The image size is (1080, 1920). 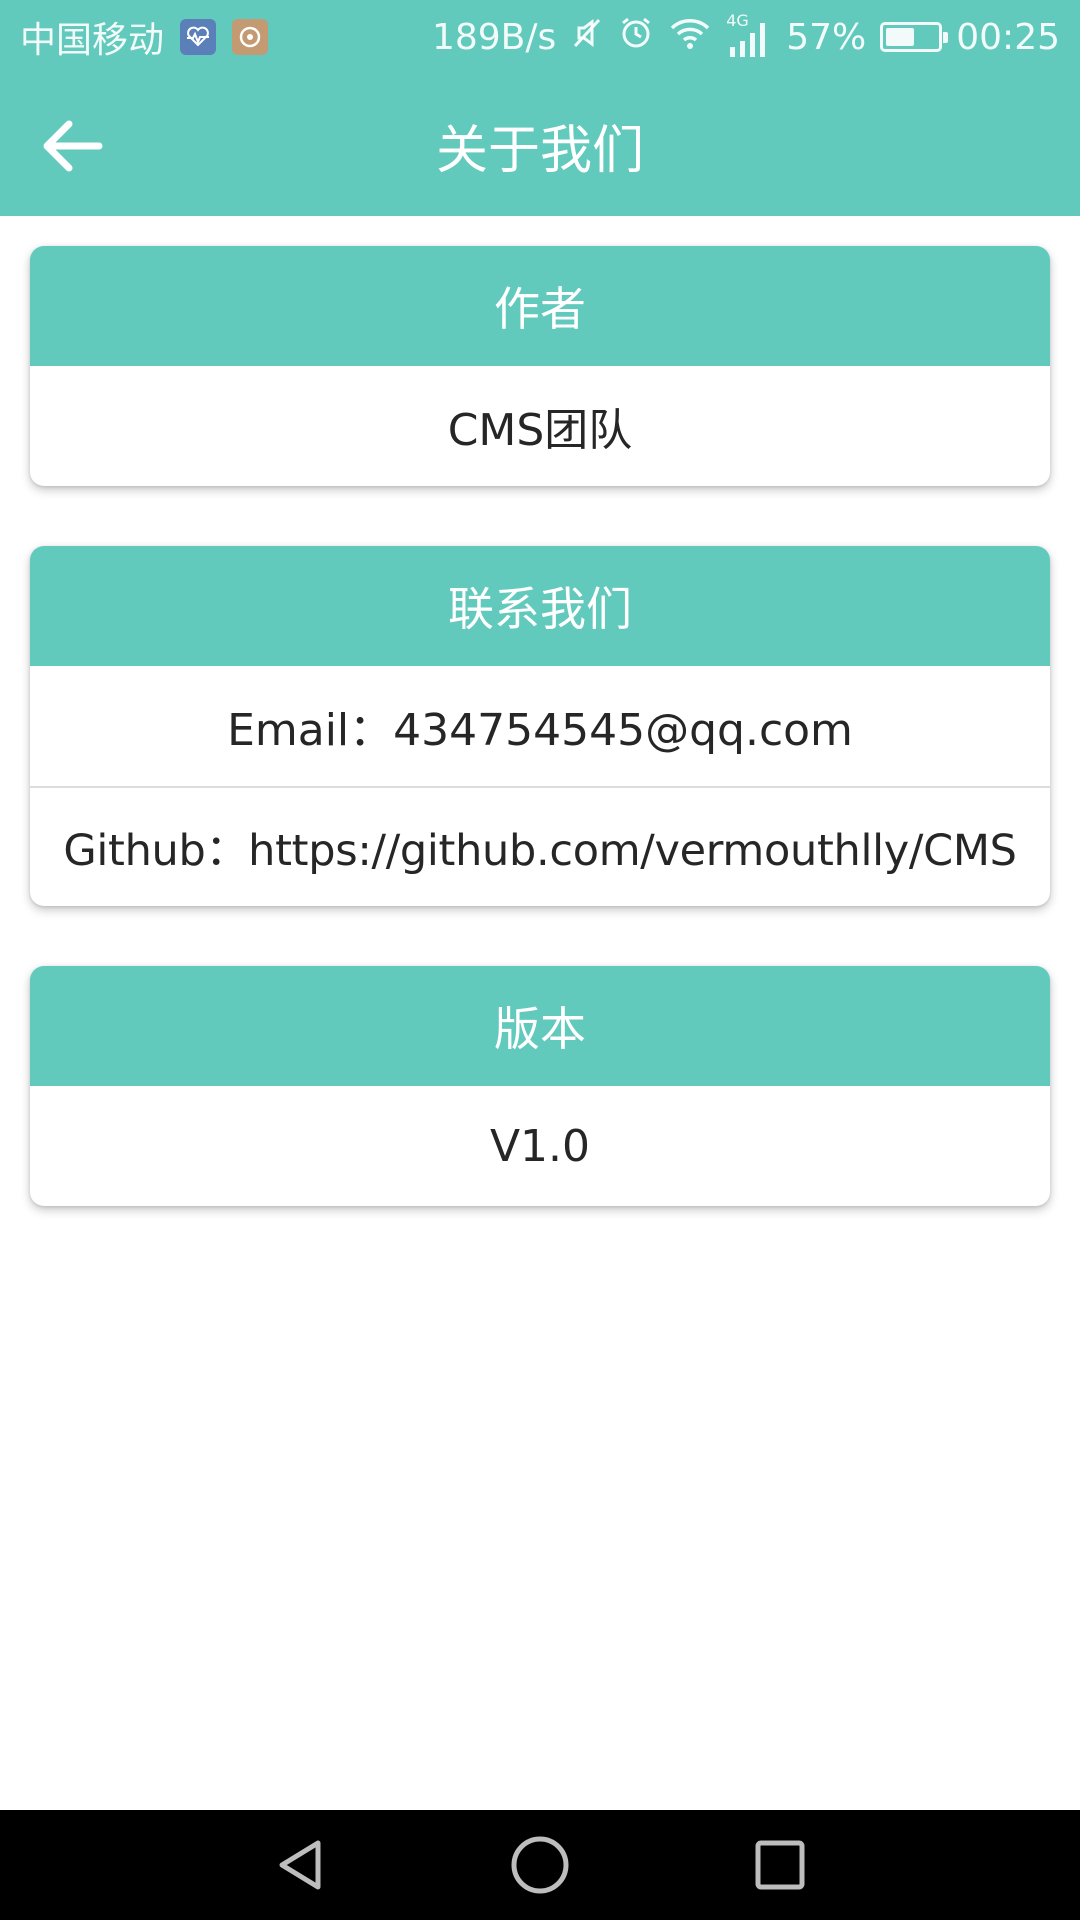 What do you see at coordinates (636, 37) in the screenshot?
I see `alarm-icon` at bounding box center [636, 37].